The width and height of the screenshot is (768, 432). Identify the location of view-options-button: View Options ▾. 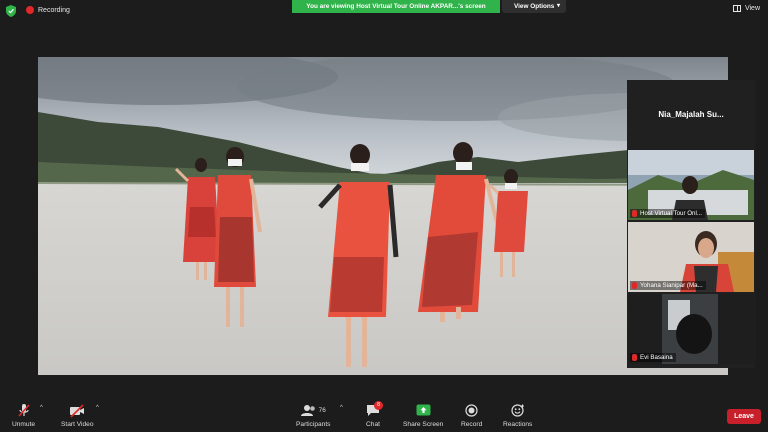
(534, 6).